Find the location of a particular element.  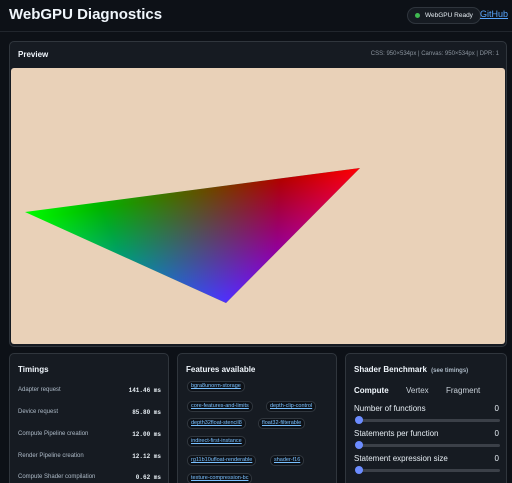

functions-label: Number of functions is located at coordinates (390, 408).